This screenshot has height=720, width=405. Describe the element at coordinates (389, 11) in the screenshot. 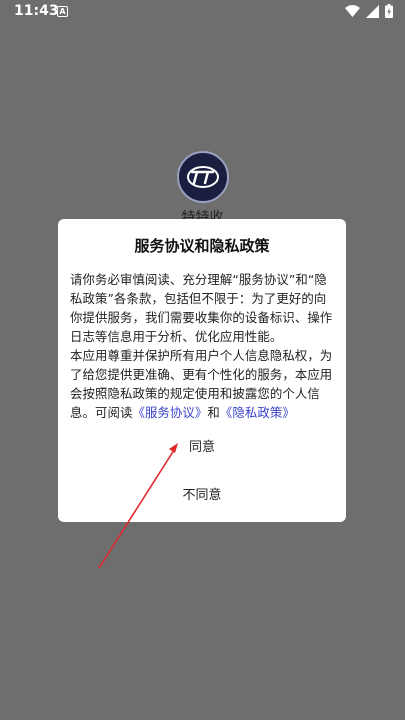

I see `battery-icon` at that location.